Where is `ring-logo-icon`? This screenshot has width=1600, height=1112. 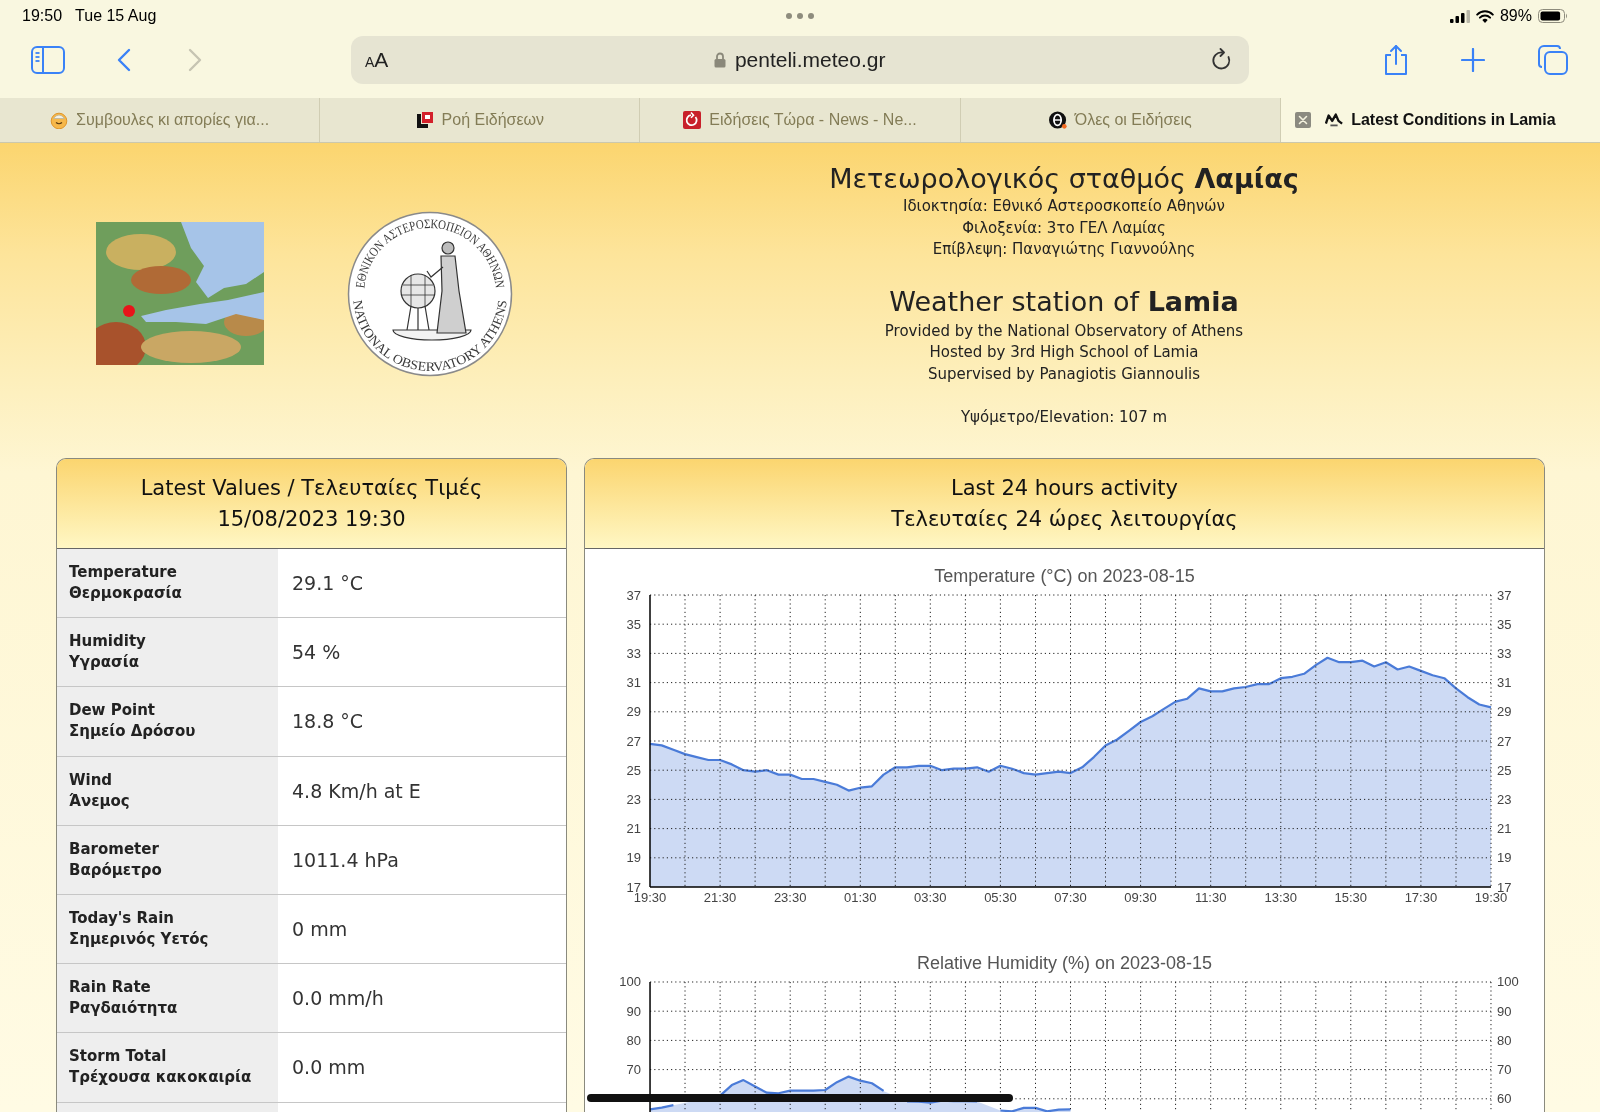
ring-logo-icon is located at coordinates (1057, 120).